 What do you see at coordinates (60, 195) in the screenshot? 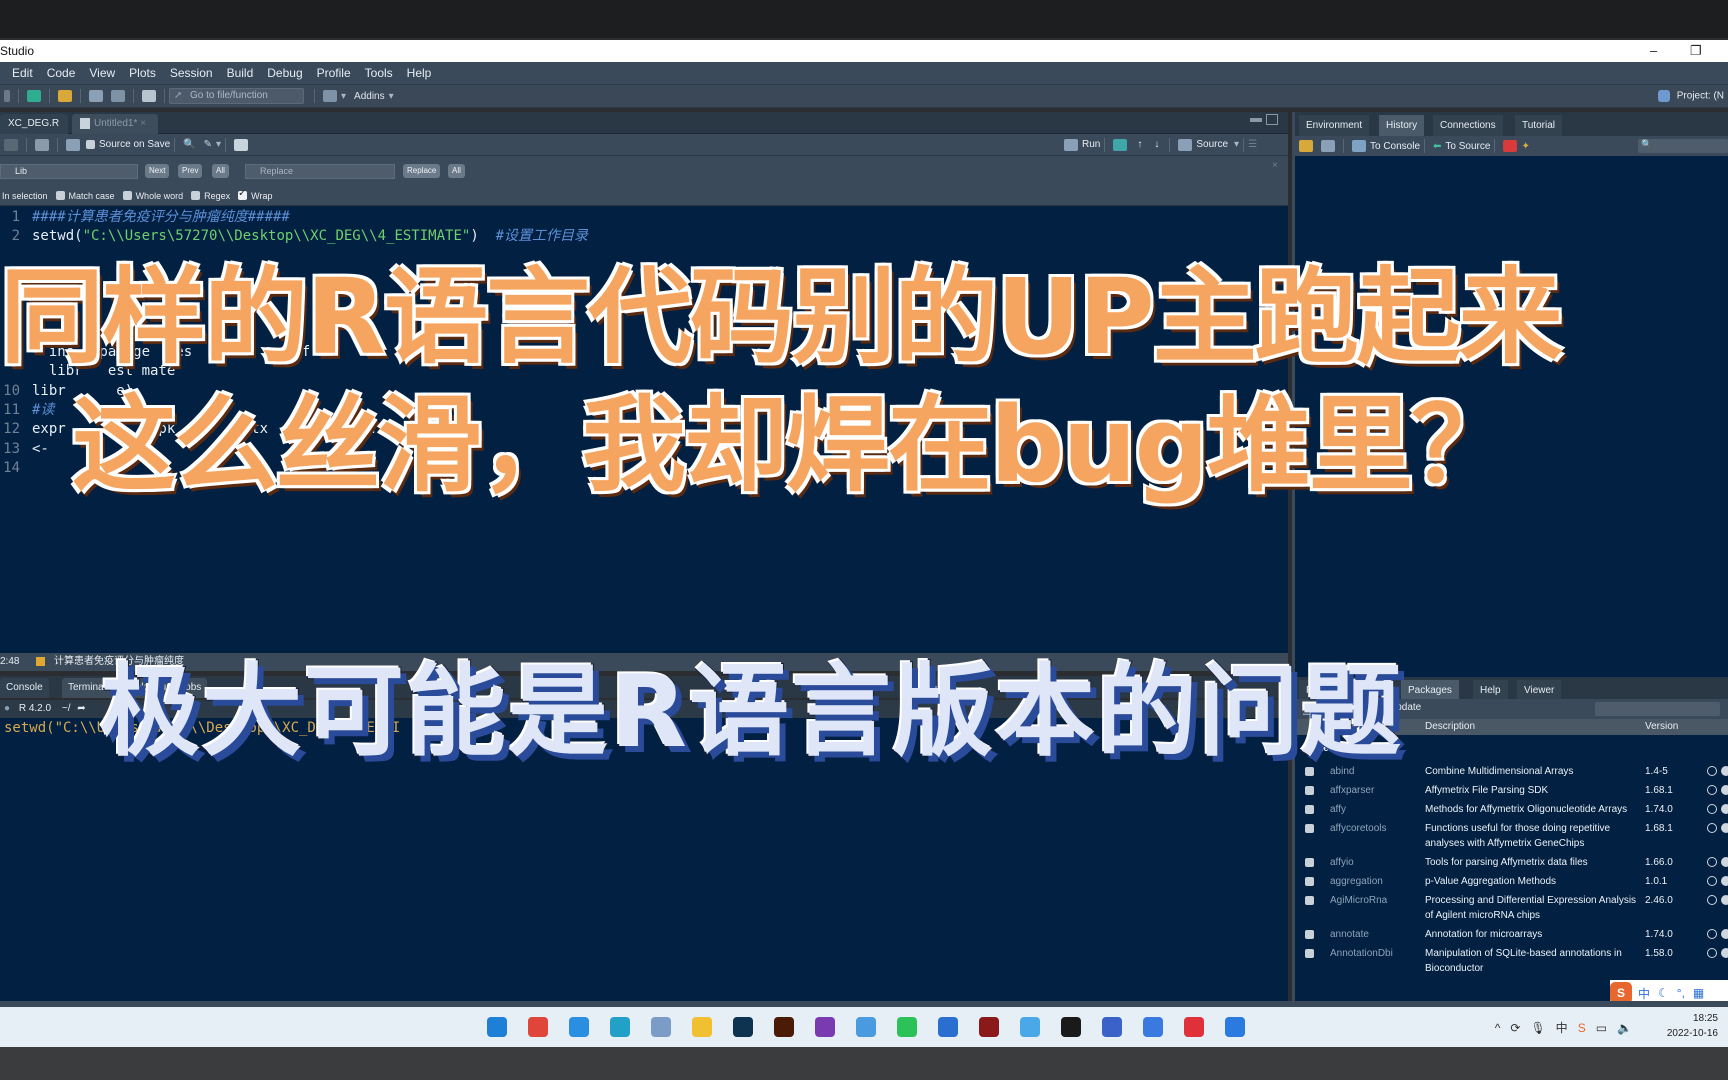
I see `match-case-checkbox` at bounding box center [60, 195].